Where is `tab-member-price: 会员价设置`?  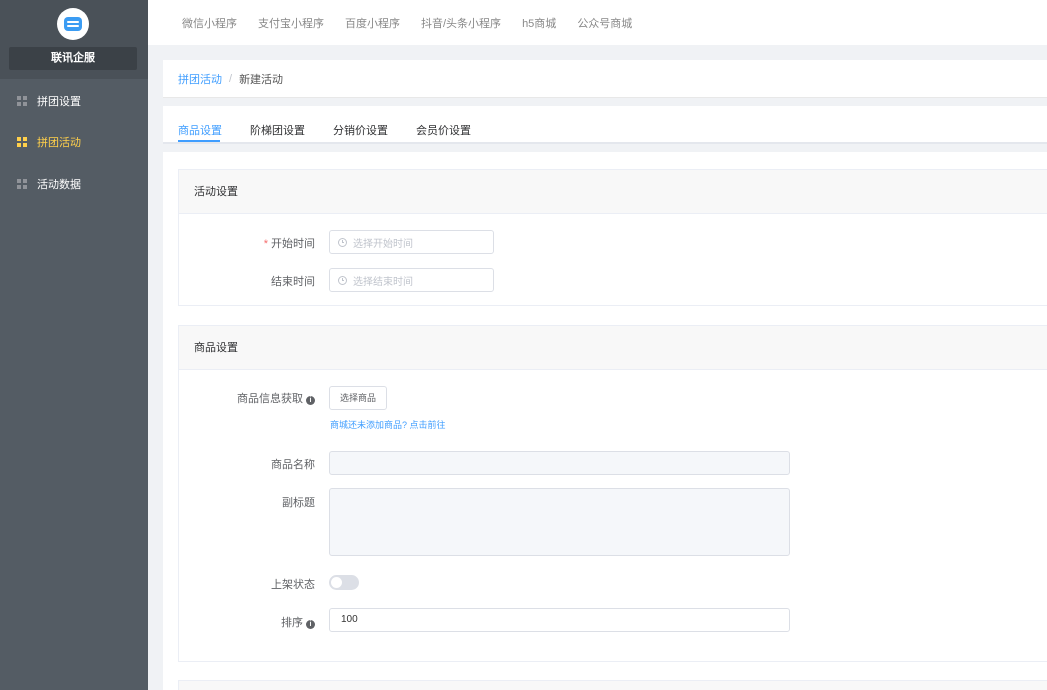 tab-member-price: 会员价设置 is located at coordinates (443, 130).